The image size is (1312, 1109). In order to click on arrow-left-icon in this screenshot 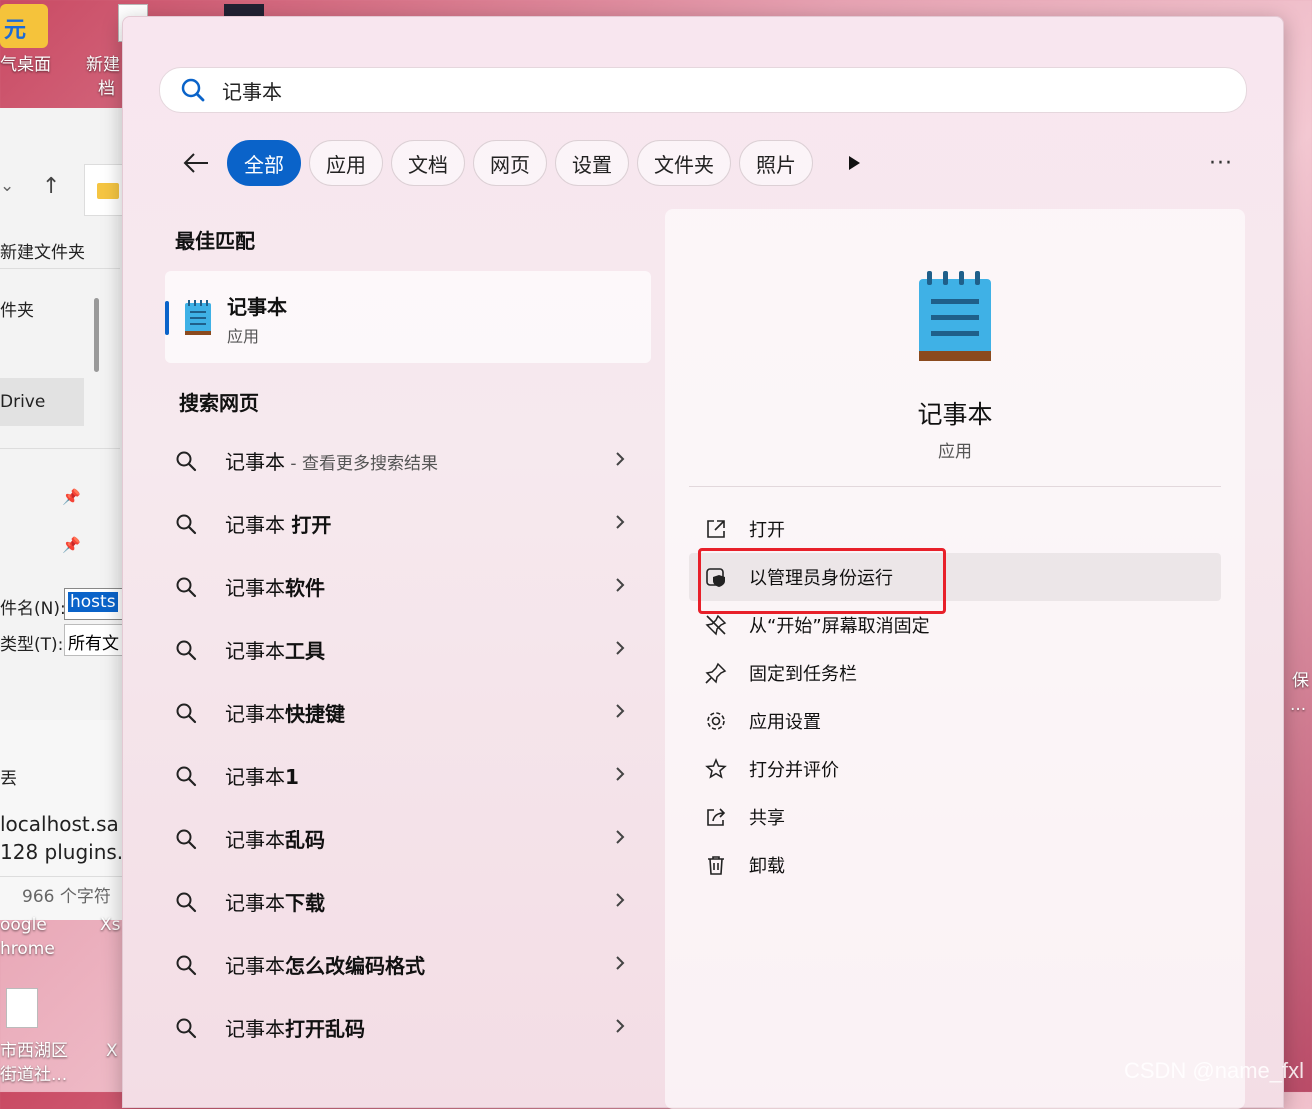, I will do `click(195, 163)`.